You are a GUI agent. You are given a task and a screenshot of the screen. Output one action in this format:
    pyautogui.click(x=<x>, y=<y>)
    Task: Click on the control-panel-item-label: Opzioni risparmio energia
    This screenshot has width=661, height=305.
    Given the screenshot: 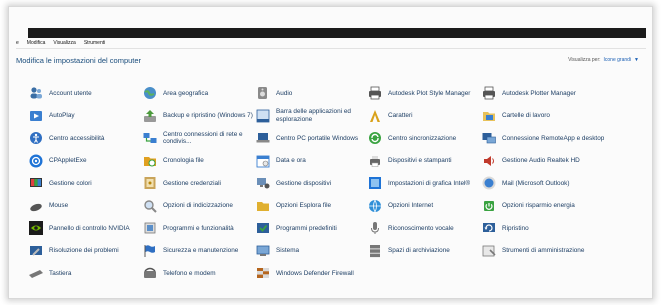 What is the action you would take?
    pyautogui.click(x=538, y=206)
    